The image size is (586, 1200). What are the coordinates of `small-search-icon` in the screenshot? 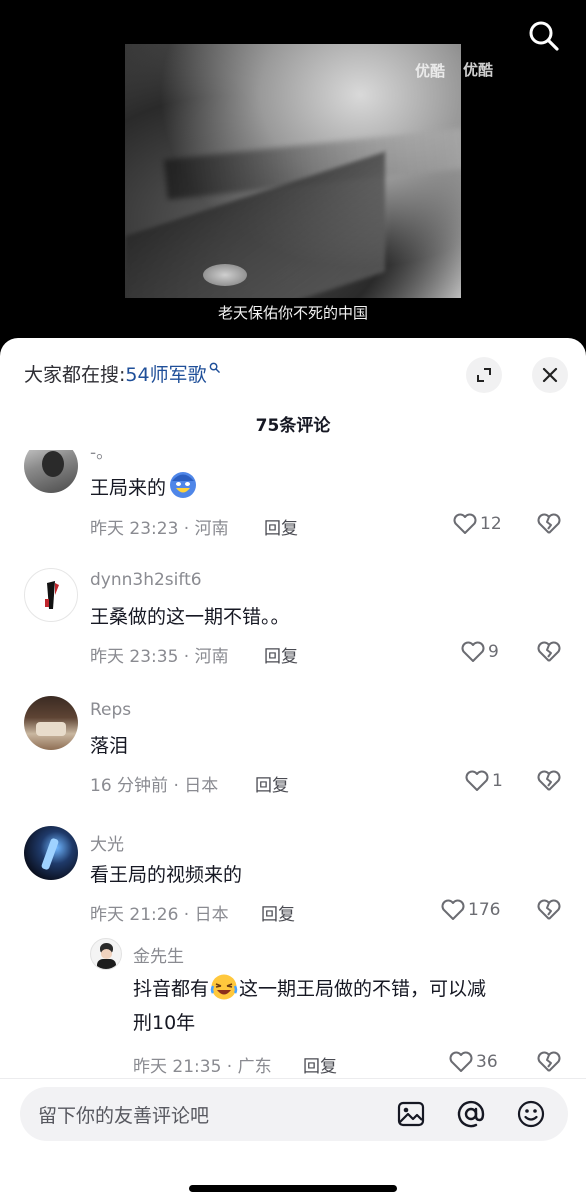 It's located at (214, 367).